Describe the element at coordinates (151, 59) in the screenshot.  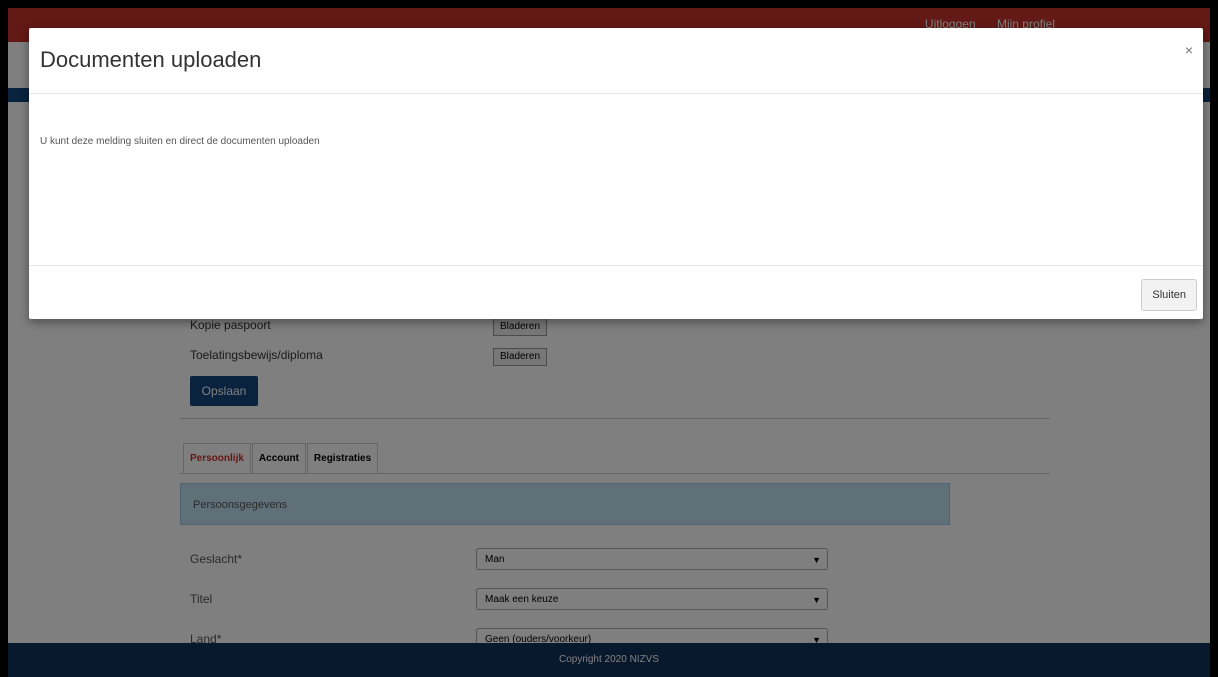
I see `modal-title: Documenten uploaden` at that location.